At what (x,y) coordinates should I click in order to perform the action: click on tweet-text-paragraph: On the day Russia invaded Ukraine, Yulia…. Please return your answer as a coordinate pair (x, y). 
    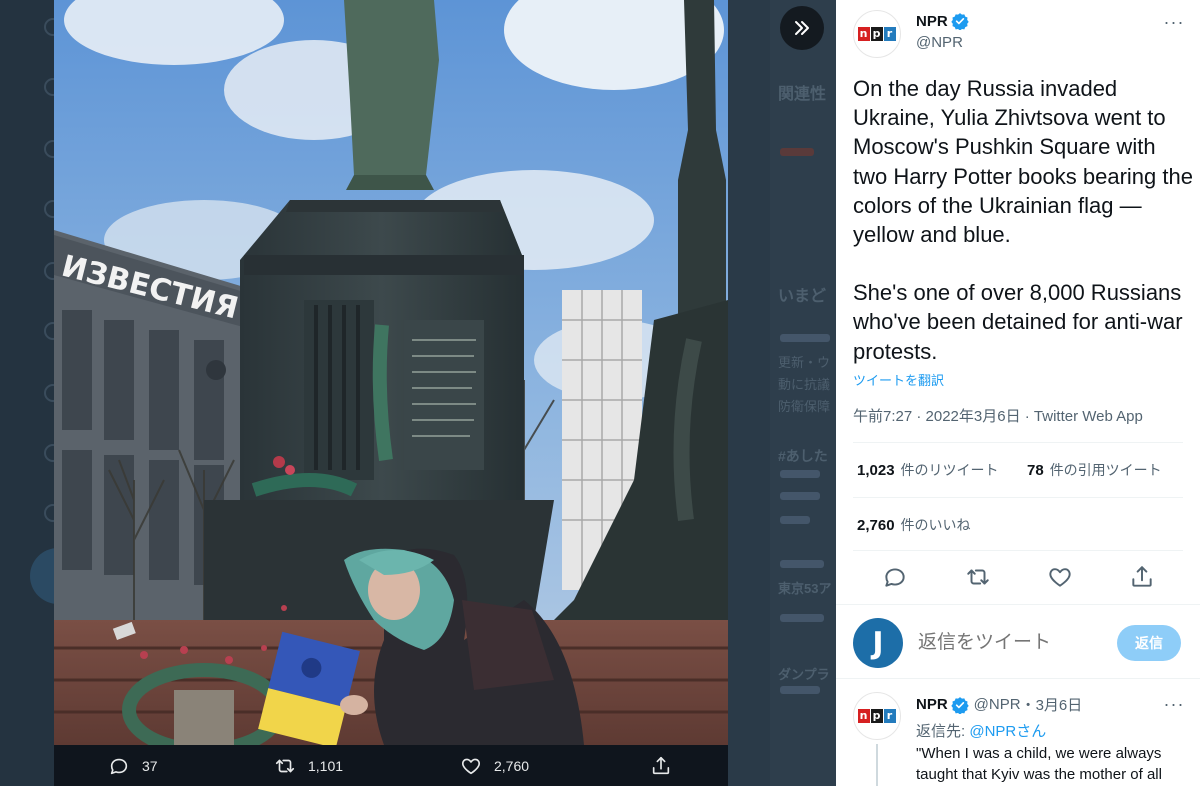
    Looking at the image, I should click on (1023, 162).